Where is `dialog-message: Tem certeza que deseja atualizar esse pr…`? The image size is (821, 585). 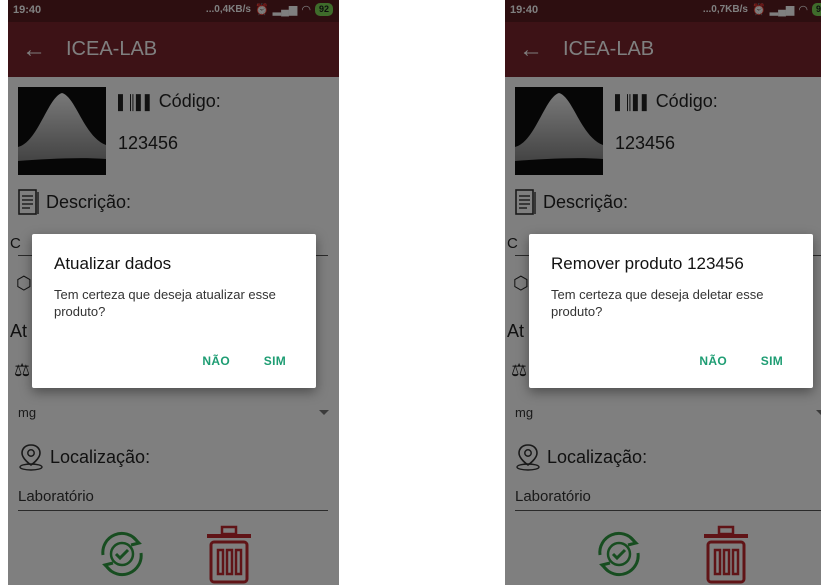 dialog-message: Tem certeza que deseja atualizar esse pr… is located at coordinates (165, 303).